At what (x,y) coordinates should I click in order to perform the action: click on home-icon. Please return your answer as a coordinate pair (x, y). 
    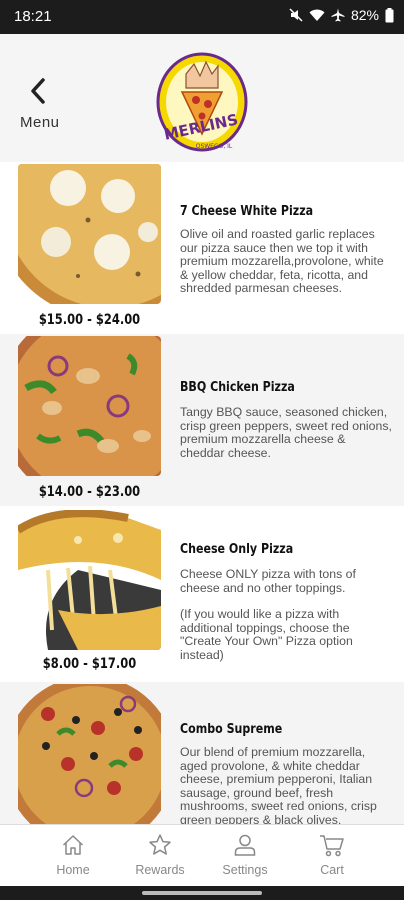
    Looking at the image, I should click on (73, 845).